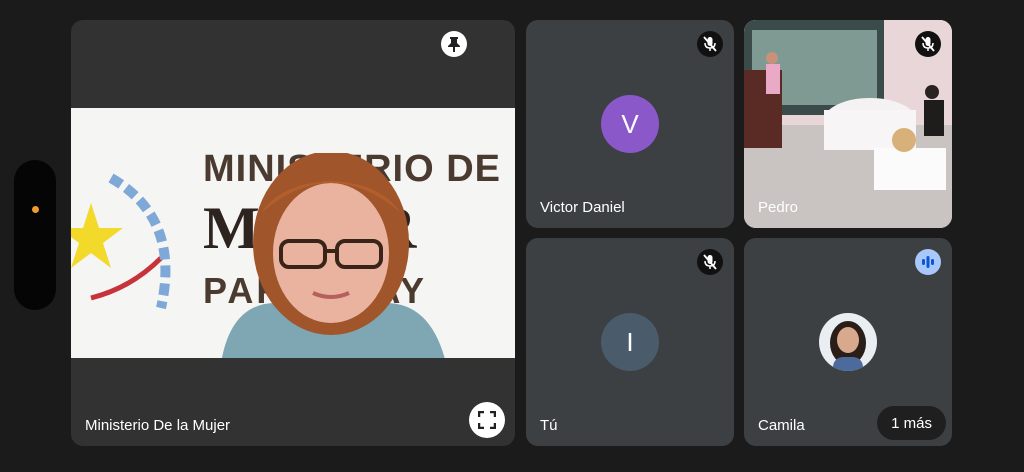 This screenshot has height=472, width=1024. Describe the element at coordinates (35, 235) in the screenshot. I see `side-panel-handle` at that location.